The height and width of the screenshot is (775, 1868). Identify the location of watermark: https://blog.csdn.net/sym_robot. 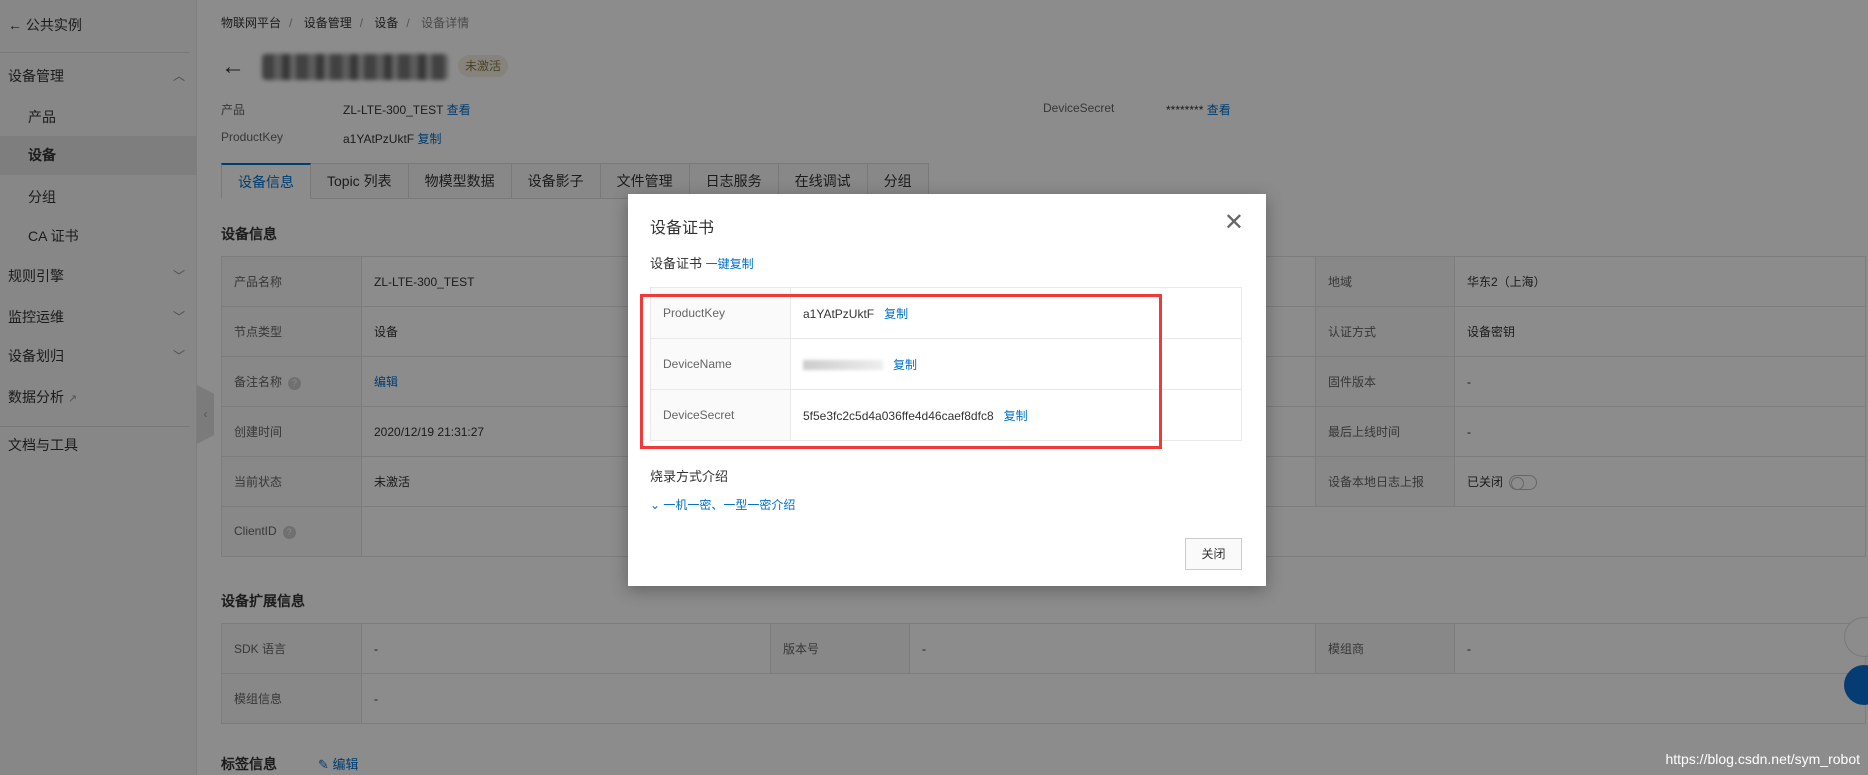
(1762, 759).